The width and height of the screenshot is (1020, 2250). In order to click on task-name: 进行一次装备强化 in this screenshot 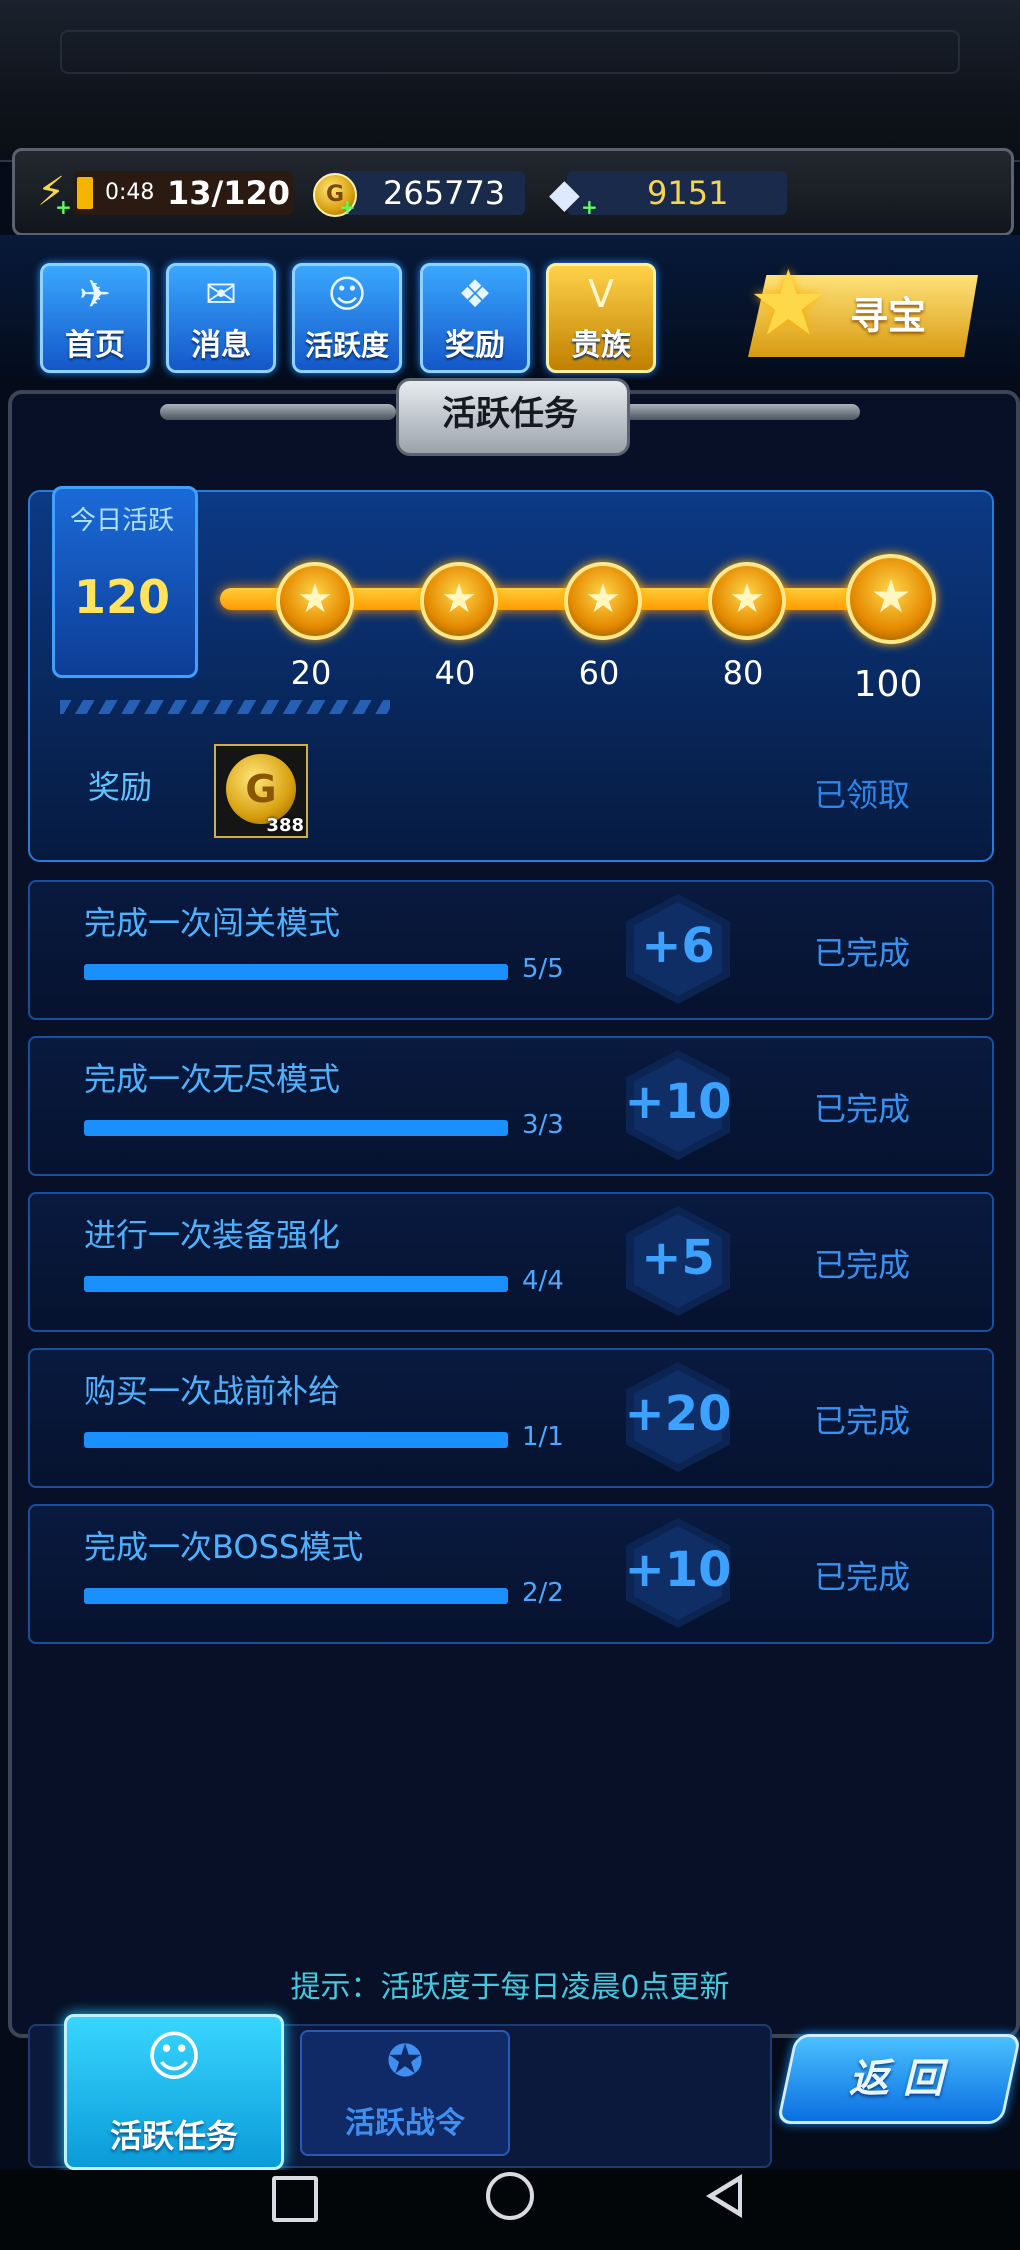, I will do `click(212, 1235)`.